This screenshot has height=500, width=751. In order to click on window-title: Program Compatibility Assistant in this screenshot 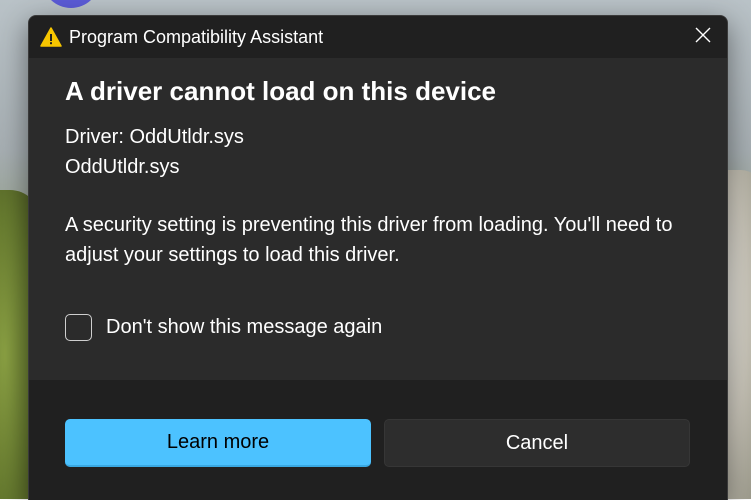, I will do `click(196, 37)`.